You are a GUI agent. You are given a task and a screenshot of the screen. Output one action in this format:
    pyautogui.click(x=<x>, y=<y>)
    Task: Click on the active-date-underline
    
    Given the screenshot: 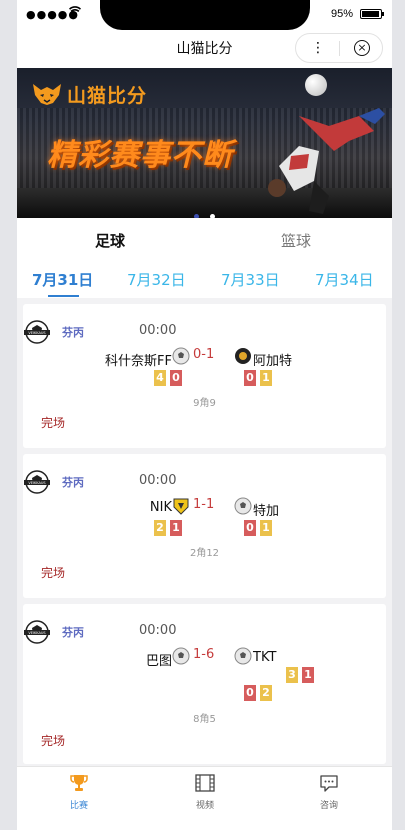 What is the action you would take?
    pyautogui.click(x=63, y=296)
    